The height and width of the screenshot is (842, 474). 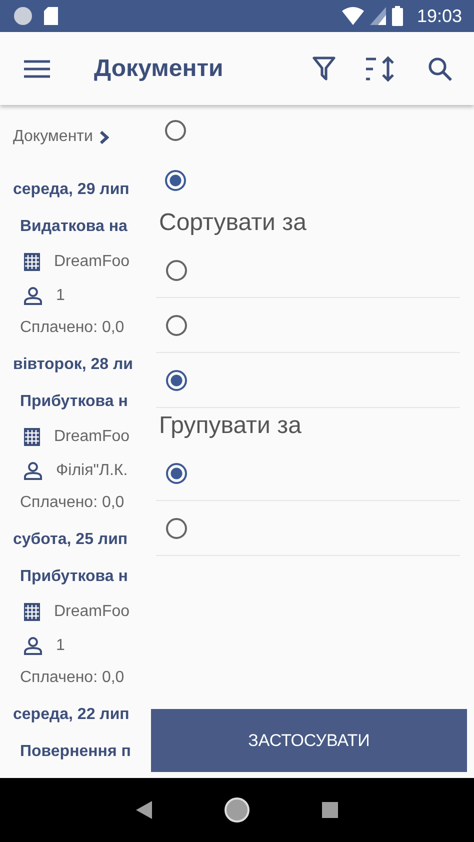 What do you see at coordinates (233, 223) in the screenshot?
I see `section-heading: Сортувати за` at bounding box center [233, 223].